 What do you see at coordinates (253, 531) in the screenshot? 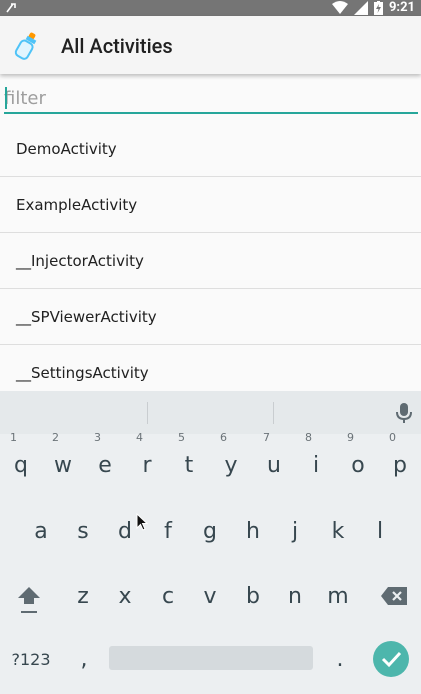
I see `key-h: h` at bounding box center [253, 531].